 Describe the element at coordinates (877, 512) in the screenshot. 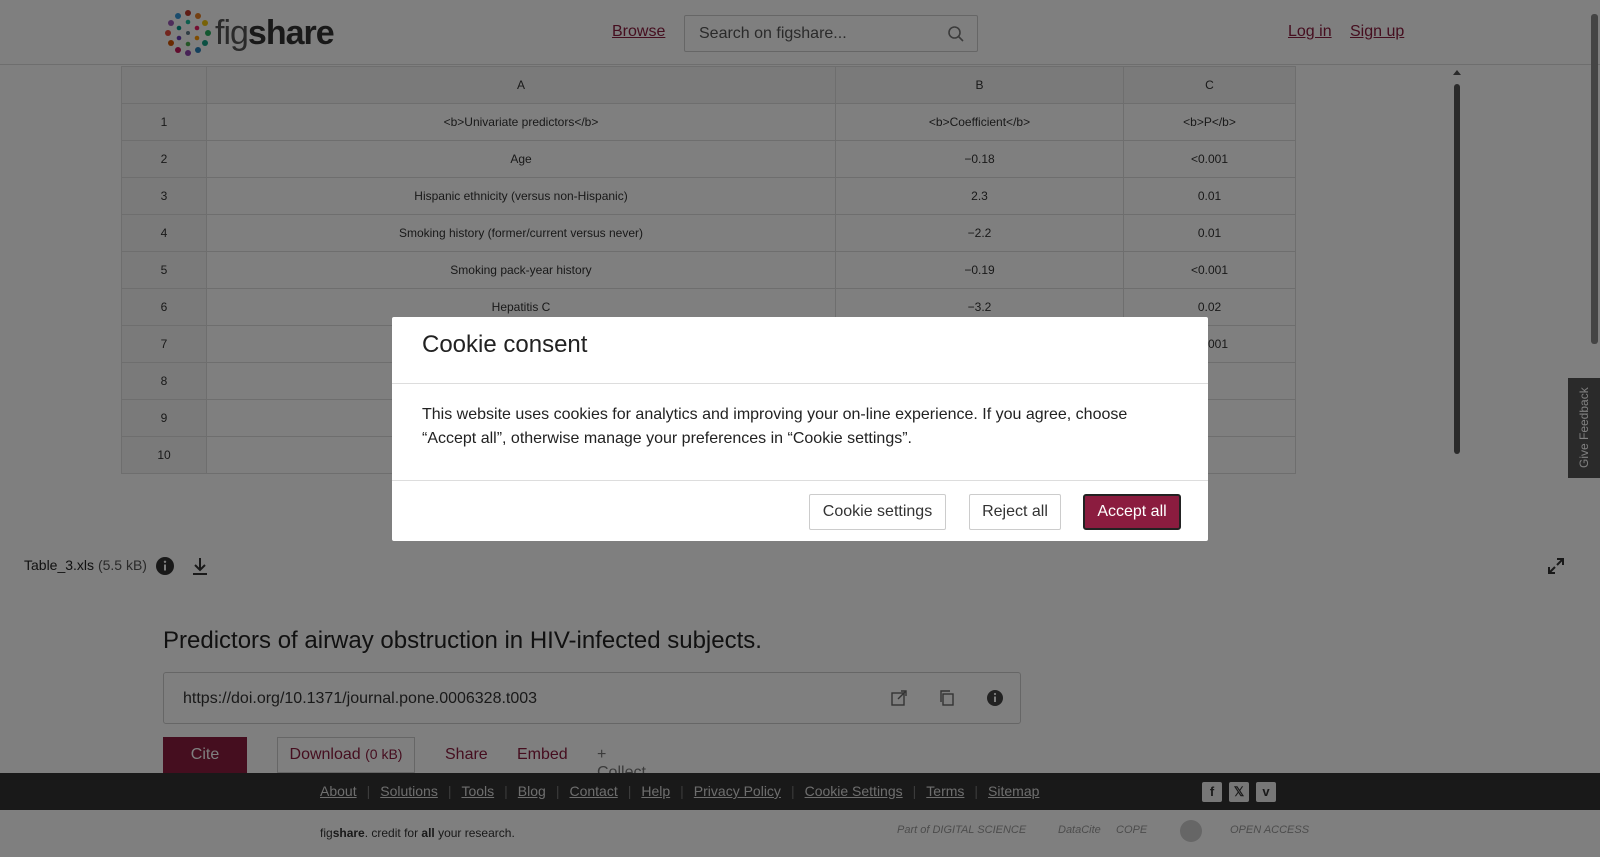

I see `cookie-settings-button: Cookie settings` at that location.